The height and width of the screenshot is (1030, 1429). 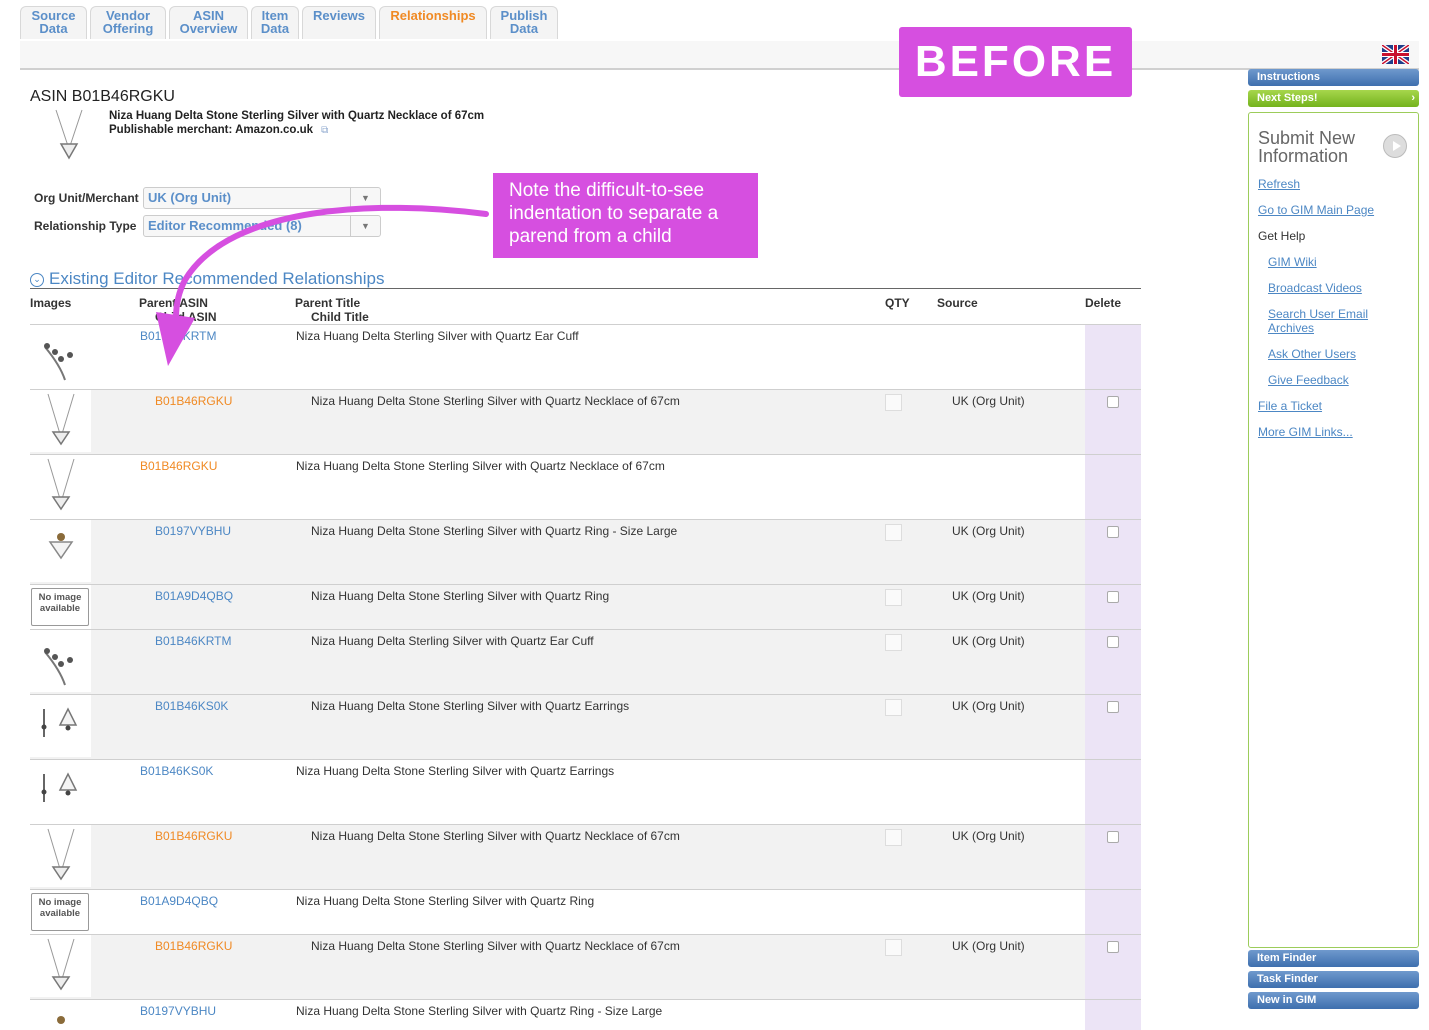 What do you see at coordinates (322, 285) in the screenshot?
I see `annotation-arrow-icon` at bounding box center [322, 285].